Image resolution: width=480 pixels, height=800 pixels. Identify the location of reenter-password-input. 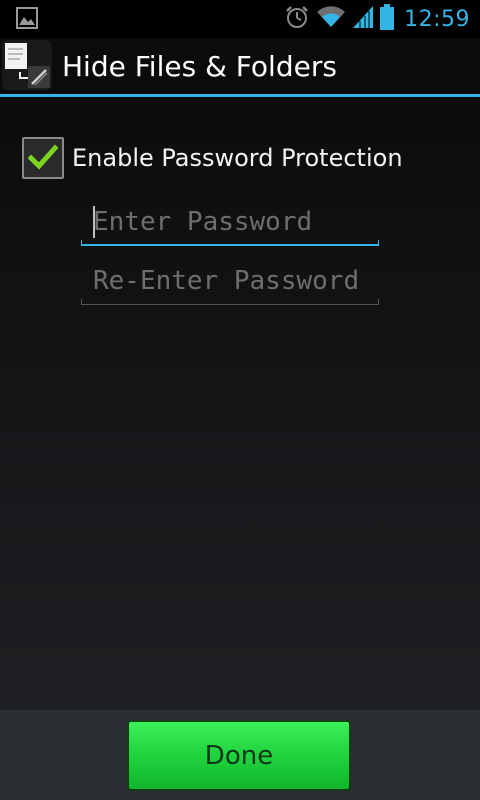
(230, 281).